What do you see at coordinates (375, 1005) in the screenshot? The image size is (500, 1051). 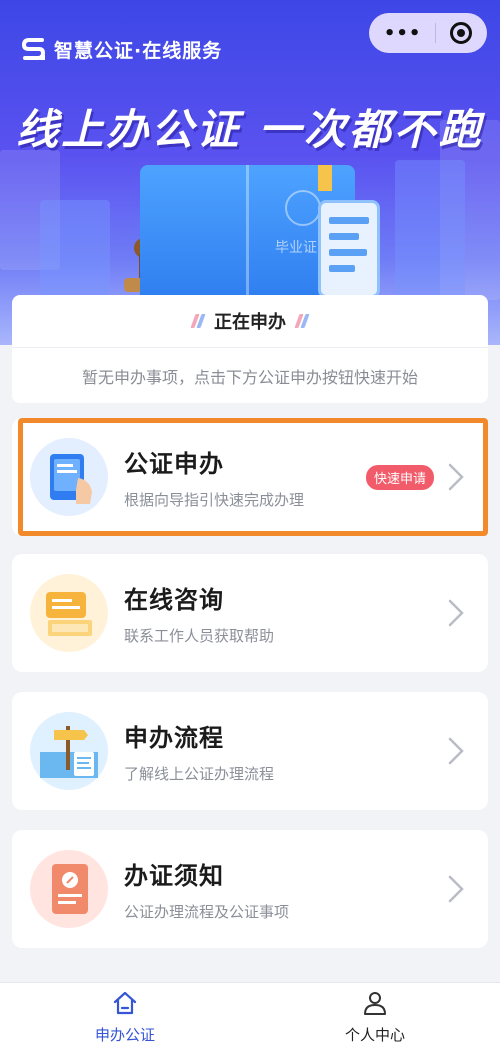 I see `user-icon` at bounding box center [375, 1005].